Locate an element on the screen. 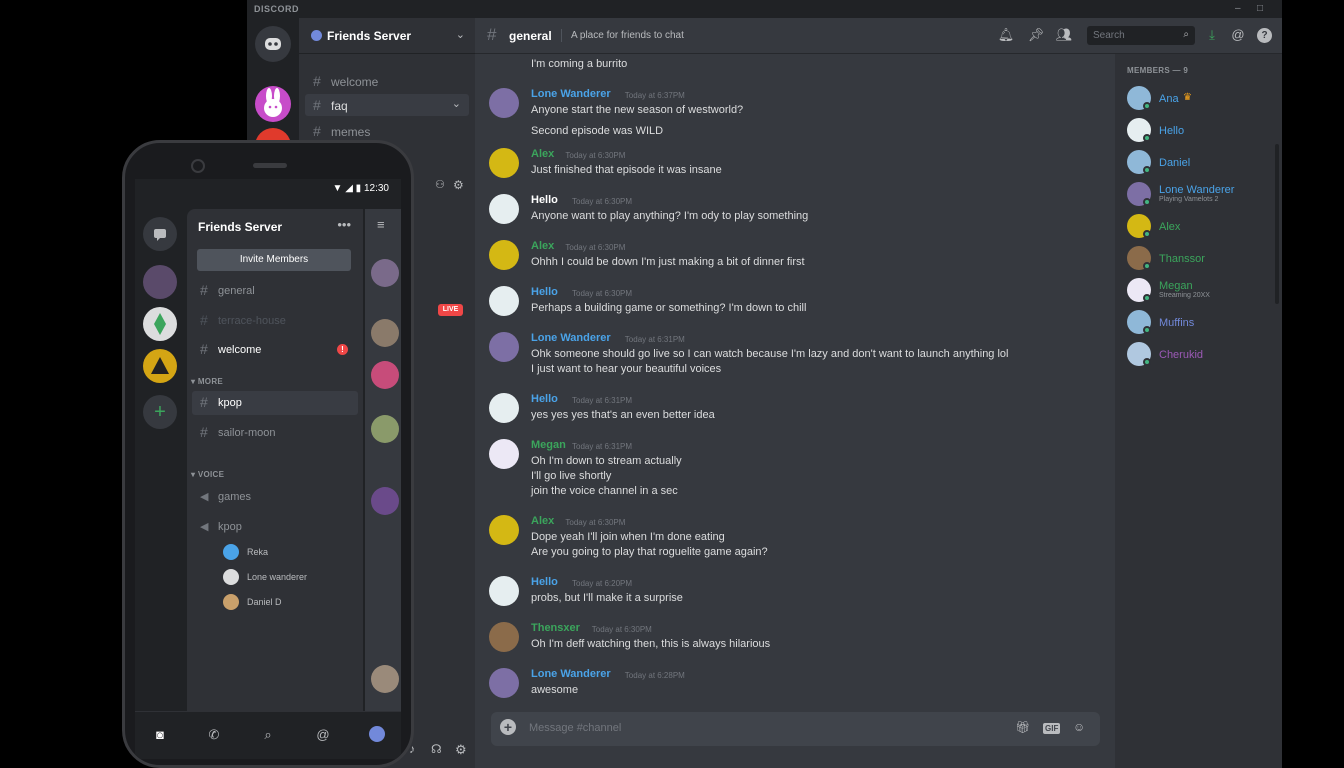 The width and height of the screenshot is (1344, 768). phone-channel-general: # general is located at coordinates (275, 291).